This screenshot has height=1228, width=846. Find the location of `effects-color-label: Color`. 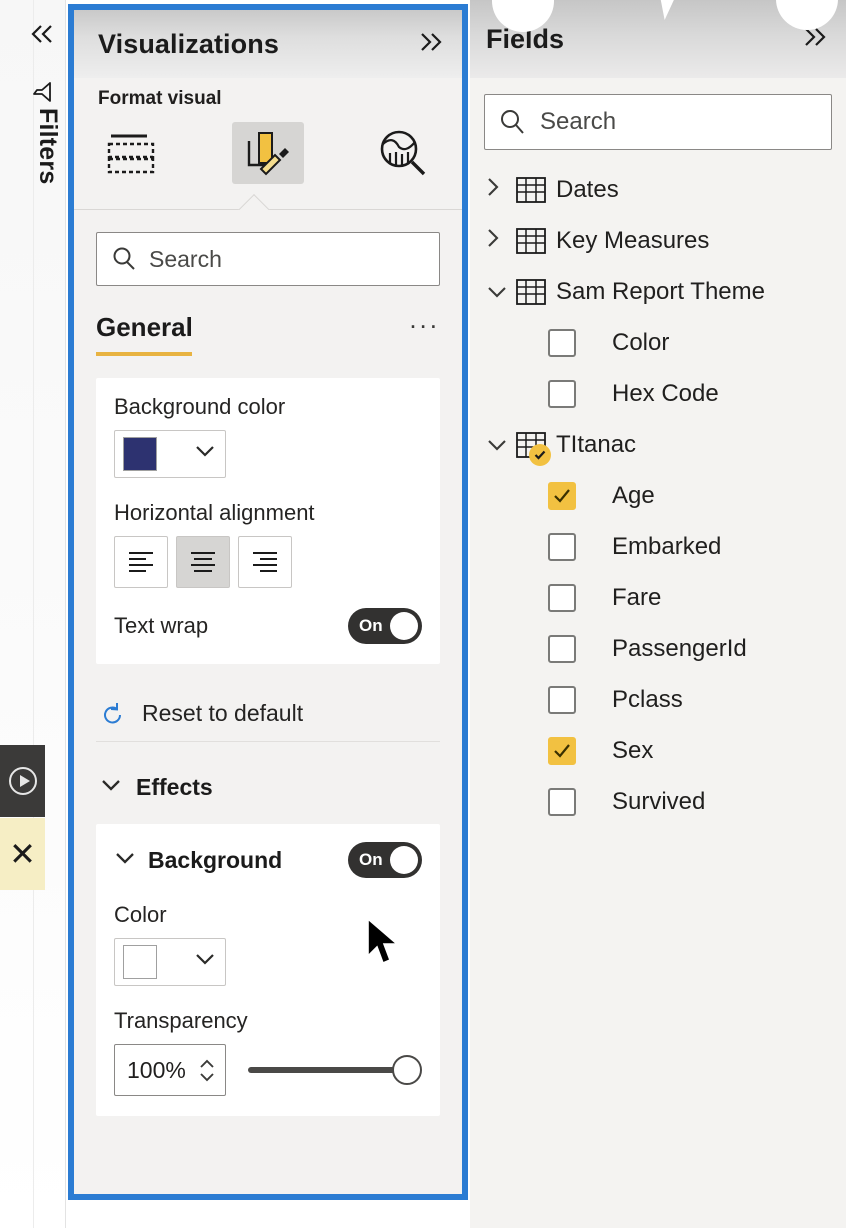

effects-color-label: Color is located at coordinates (140, 914).